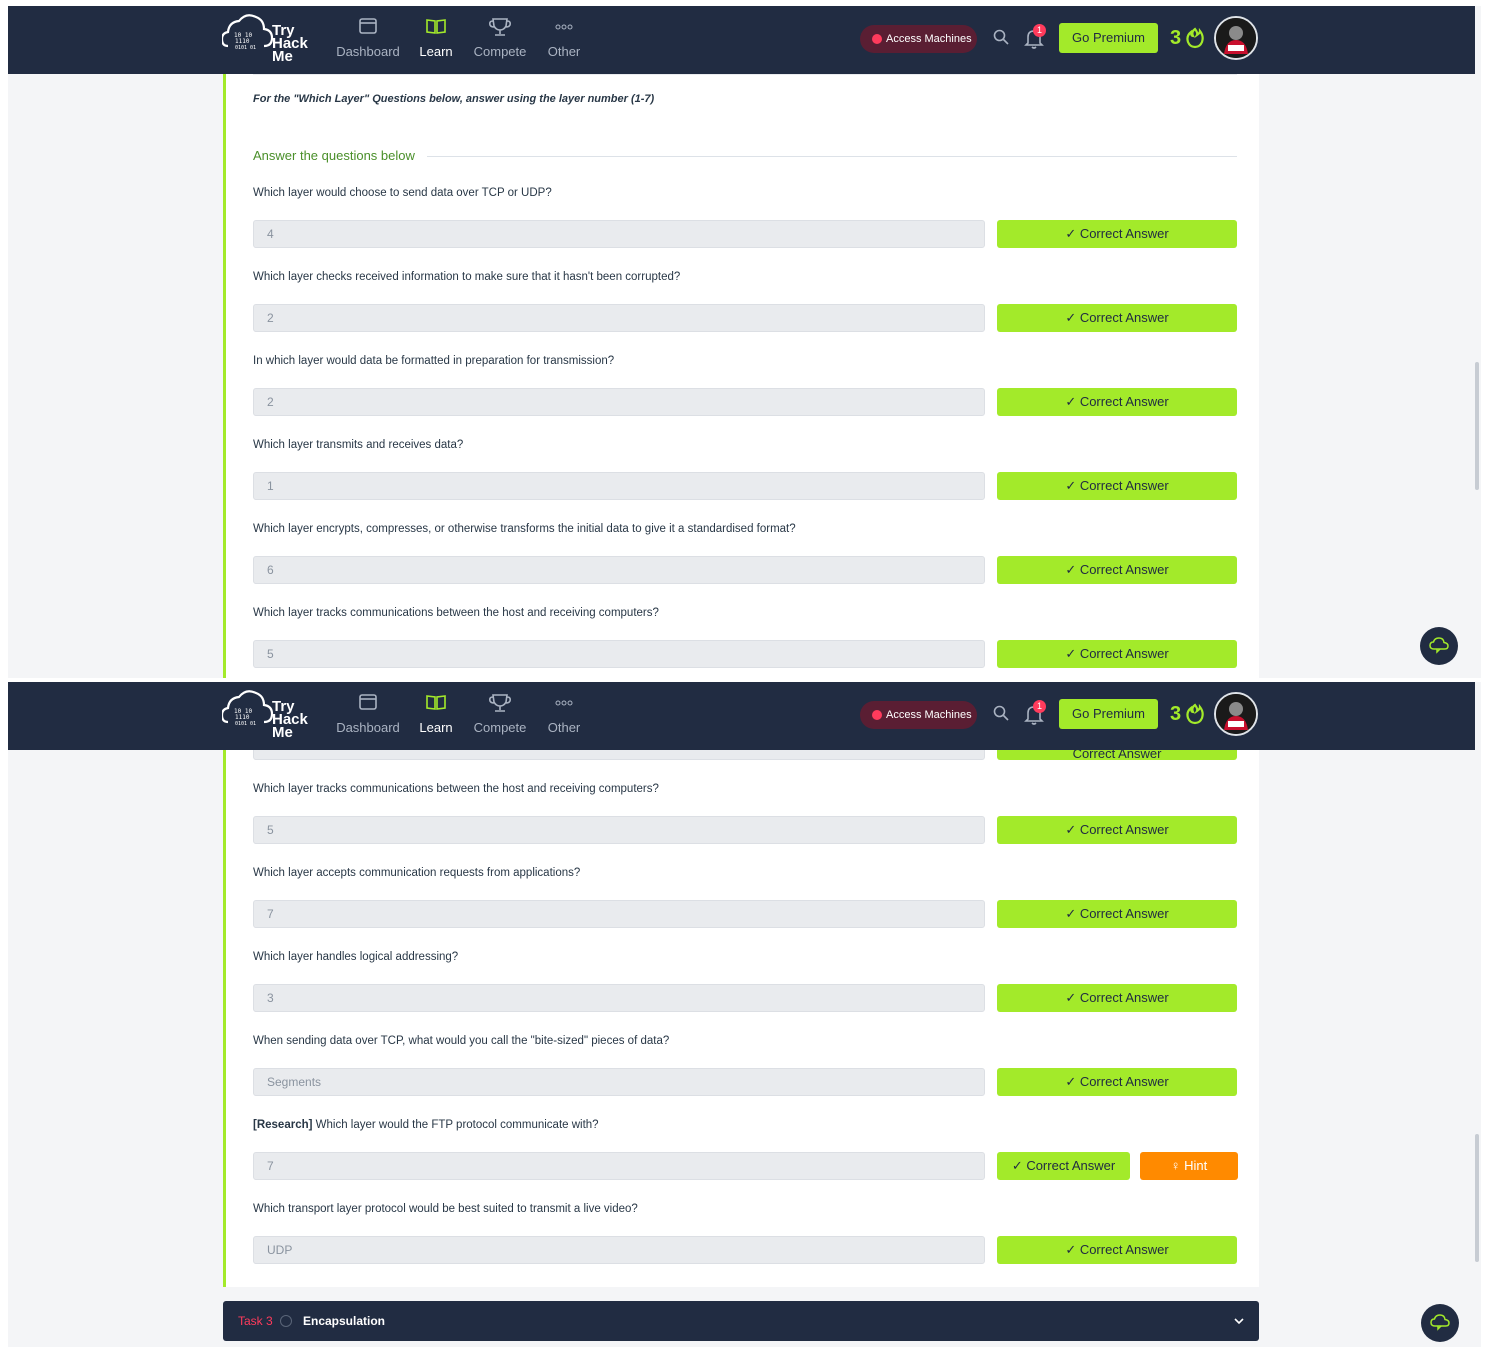 This screenshot has width=1485, height=1347. I want to click on answer-input: 1, so click(619, 486).